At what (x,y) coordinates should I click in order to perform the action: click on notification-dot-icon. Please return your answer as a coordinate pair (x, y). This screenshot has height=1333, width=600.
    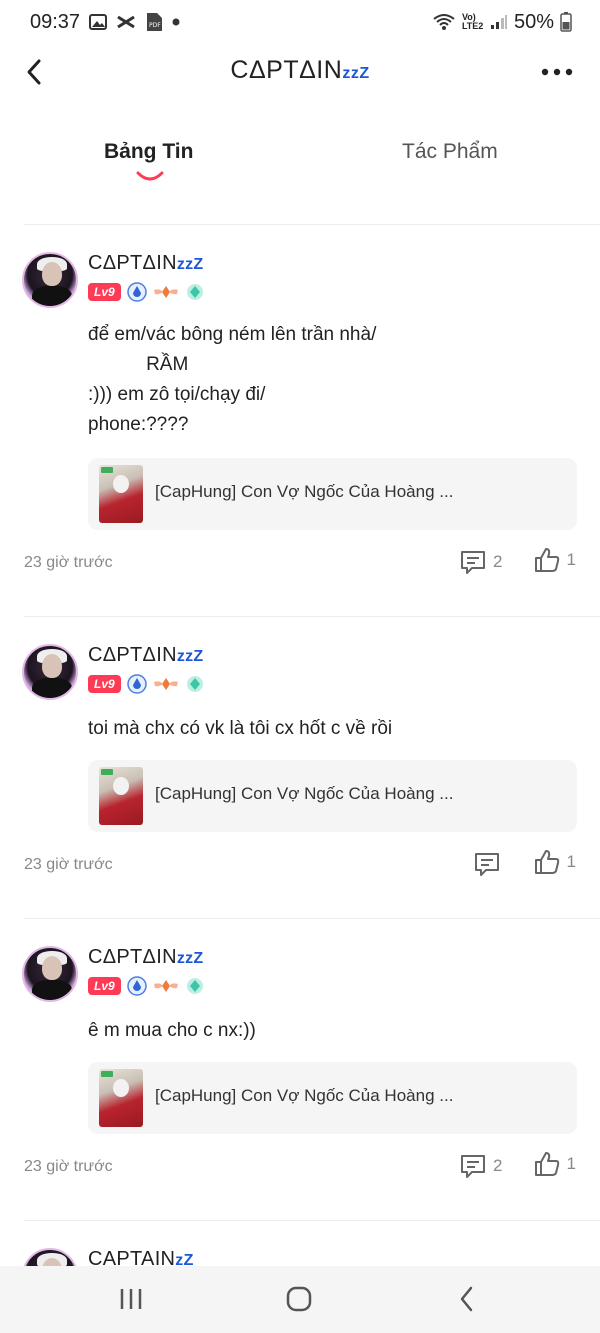
    Looking at the image, I should click on (176, 22).